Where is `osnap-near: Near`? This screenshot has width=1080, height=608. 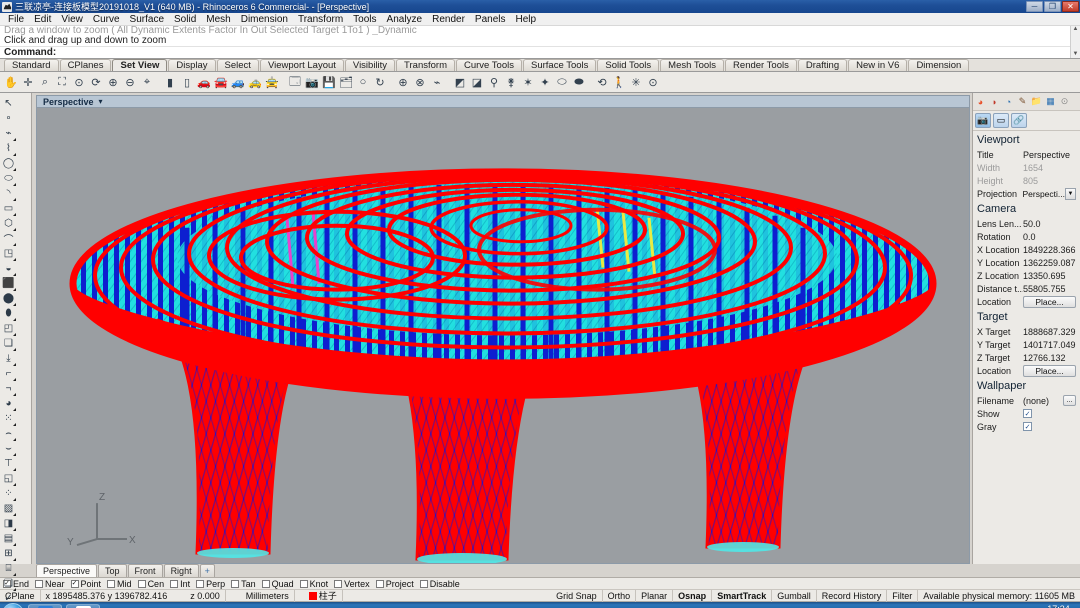 osnap-near: Near is located at coordinates (50, 584).